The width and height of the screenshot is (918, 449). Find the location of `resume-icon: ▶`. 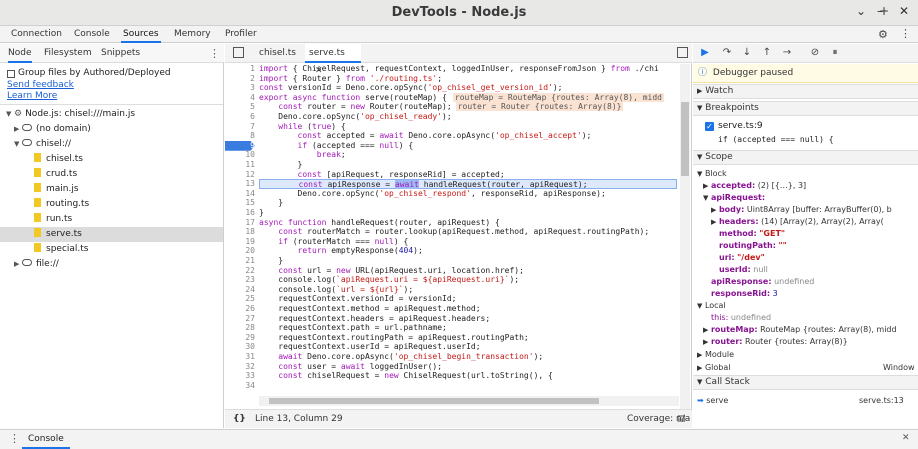

resume-icon: ▶ is located at coordinates (705, 53).